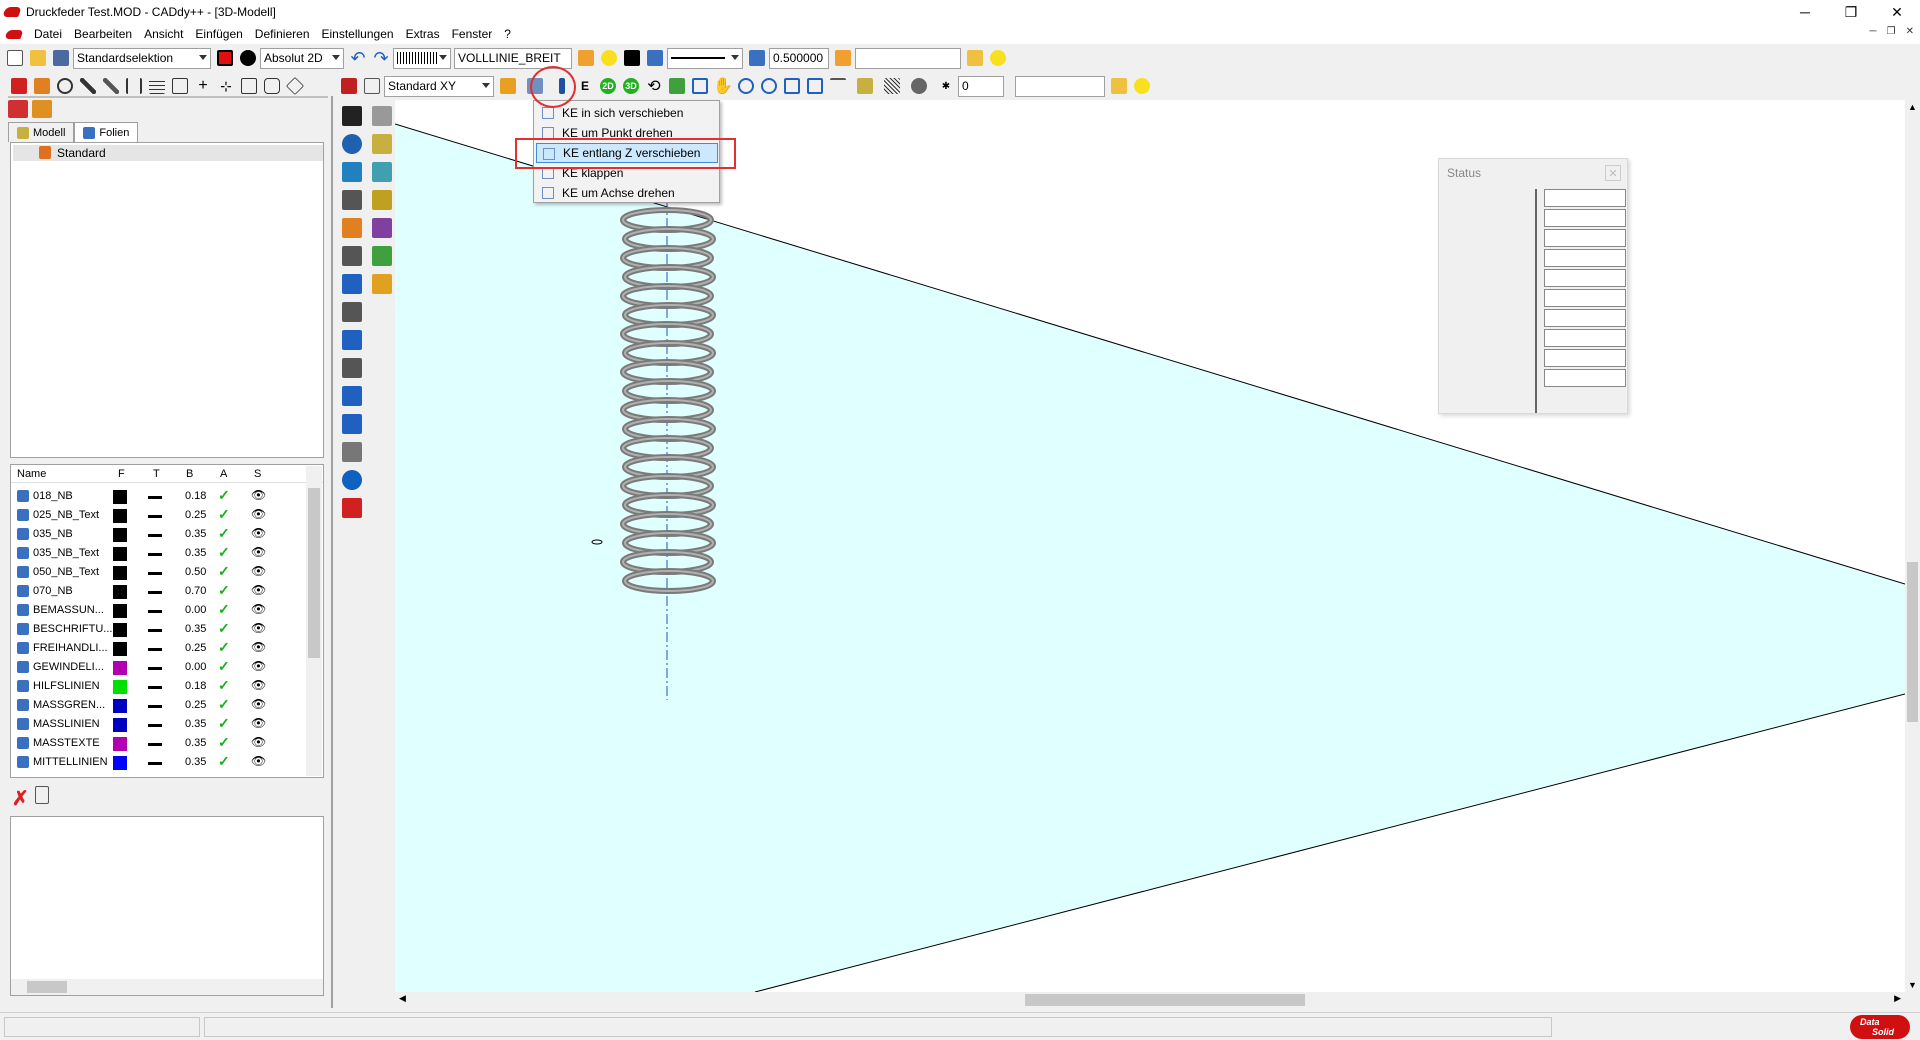  What do you see at coordinates (668, 400) in the screenshot?
I see `spring-model` at bounding box center [668, 400].